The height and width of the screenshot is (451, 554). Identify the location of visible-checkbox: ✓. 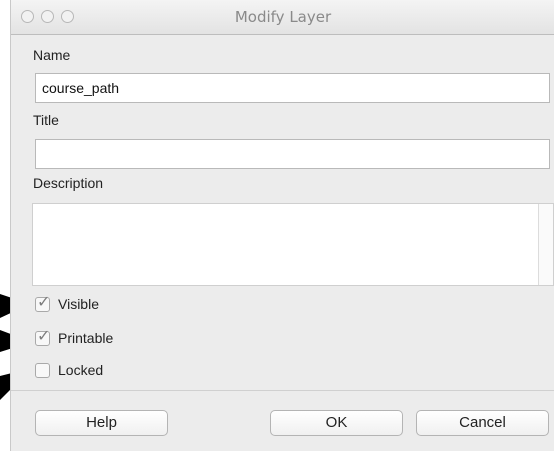
(42, 302).